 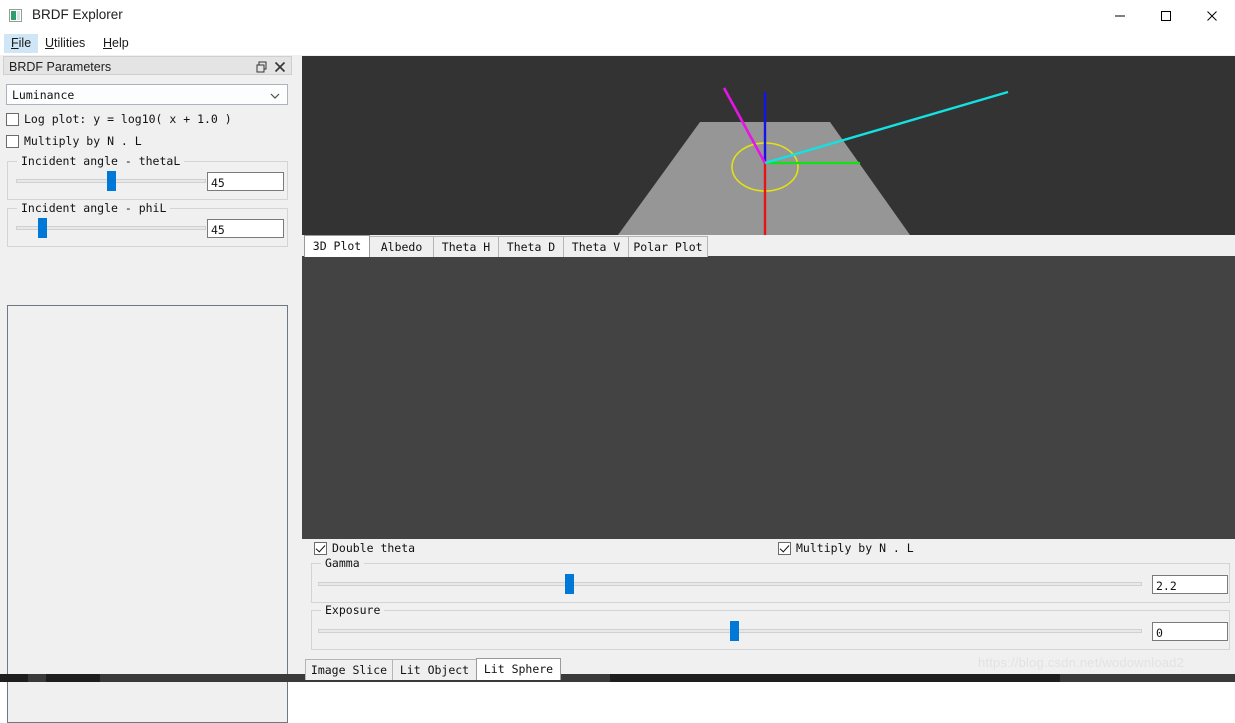 I want to click on gamma-slider-track, so click(x=730, y=584).